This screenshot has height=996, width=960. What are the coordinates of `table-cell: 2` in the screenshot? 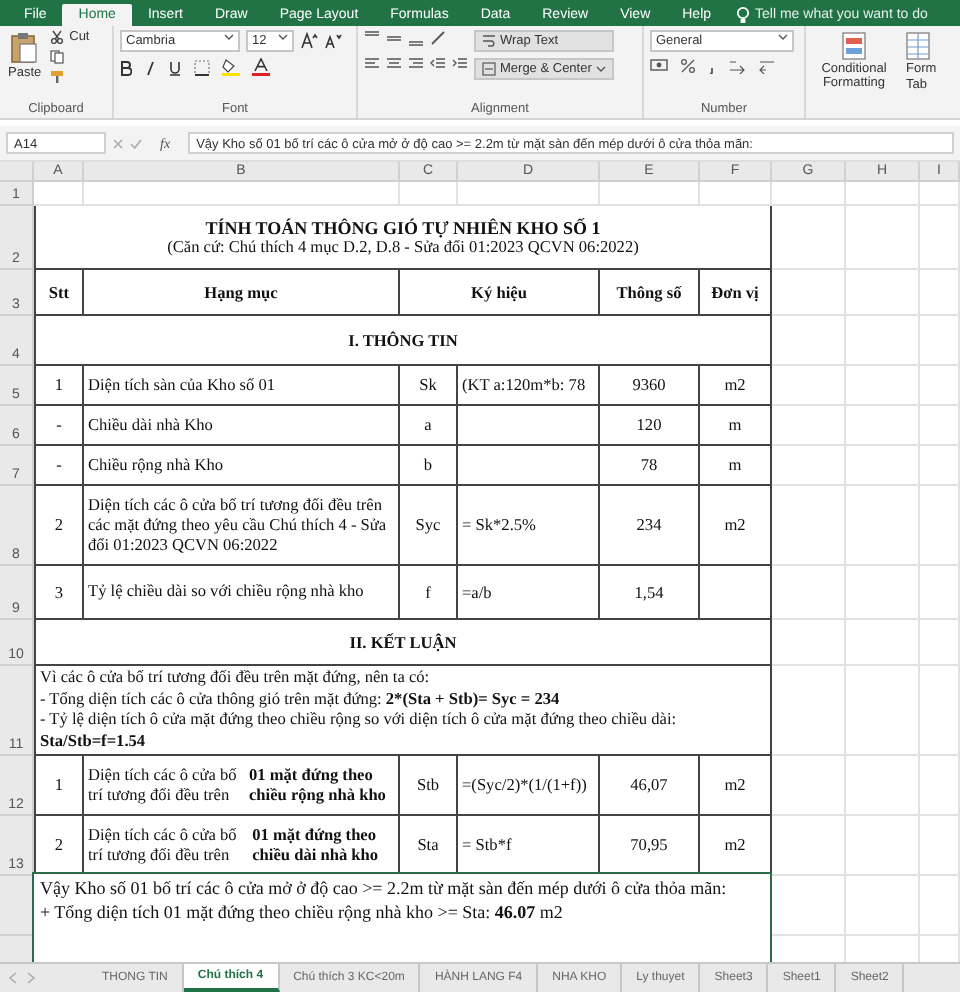 It's located at (59, 526).